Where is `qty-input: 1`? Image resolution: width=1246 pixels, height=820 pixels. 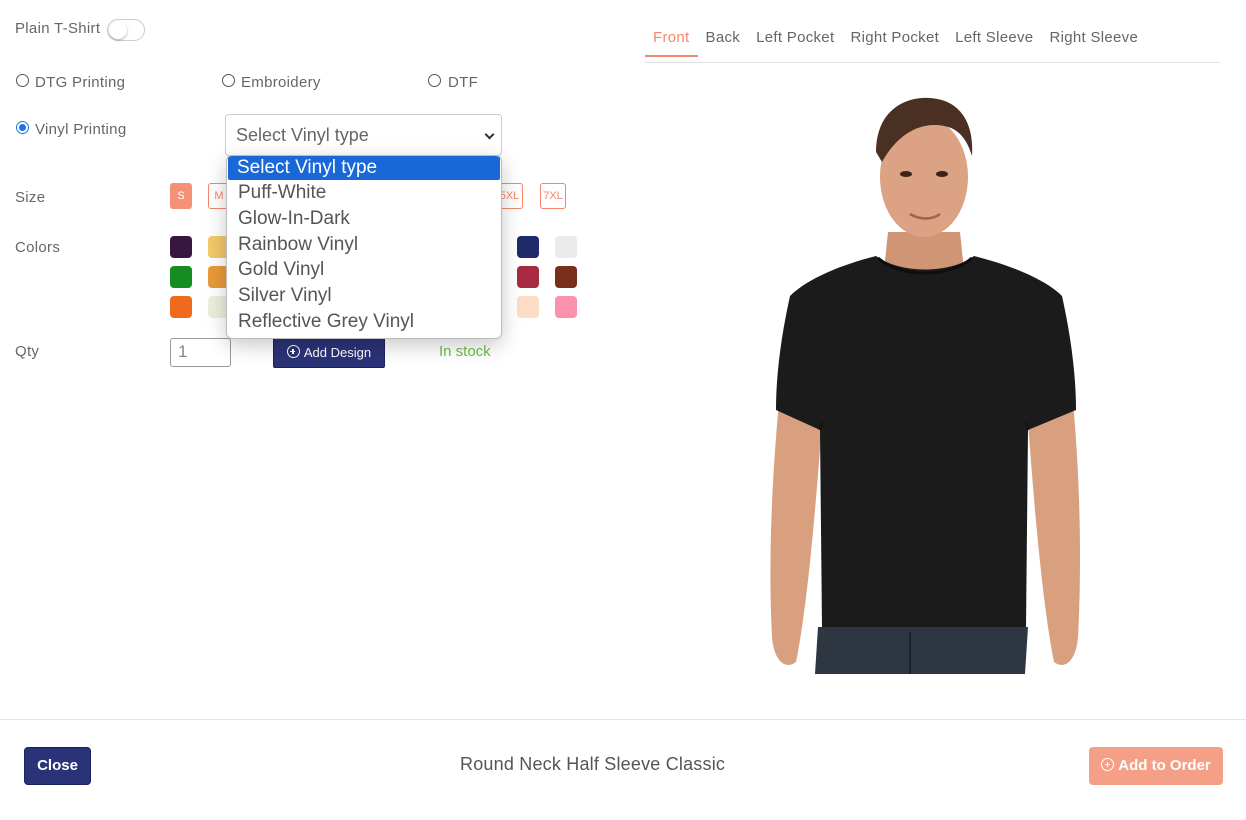
qty-input: 1 is located at coordinates (200, 352).